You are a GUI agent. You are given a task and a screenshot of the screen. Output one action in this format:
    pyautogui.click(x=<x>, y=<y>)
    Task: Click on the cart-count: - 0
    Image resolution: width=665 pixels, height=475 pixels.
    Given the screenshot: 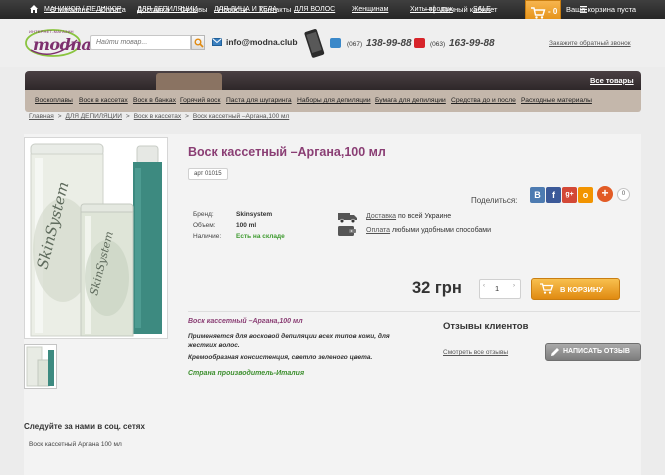 What is the action you would take?
    pyautogui.click(x=553, y=11)
    